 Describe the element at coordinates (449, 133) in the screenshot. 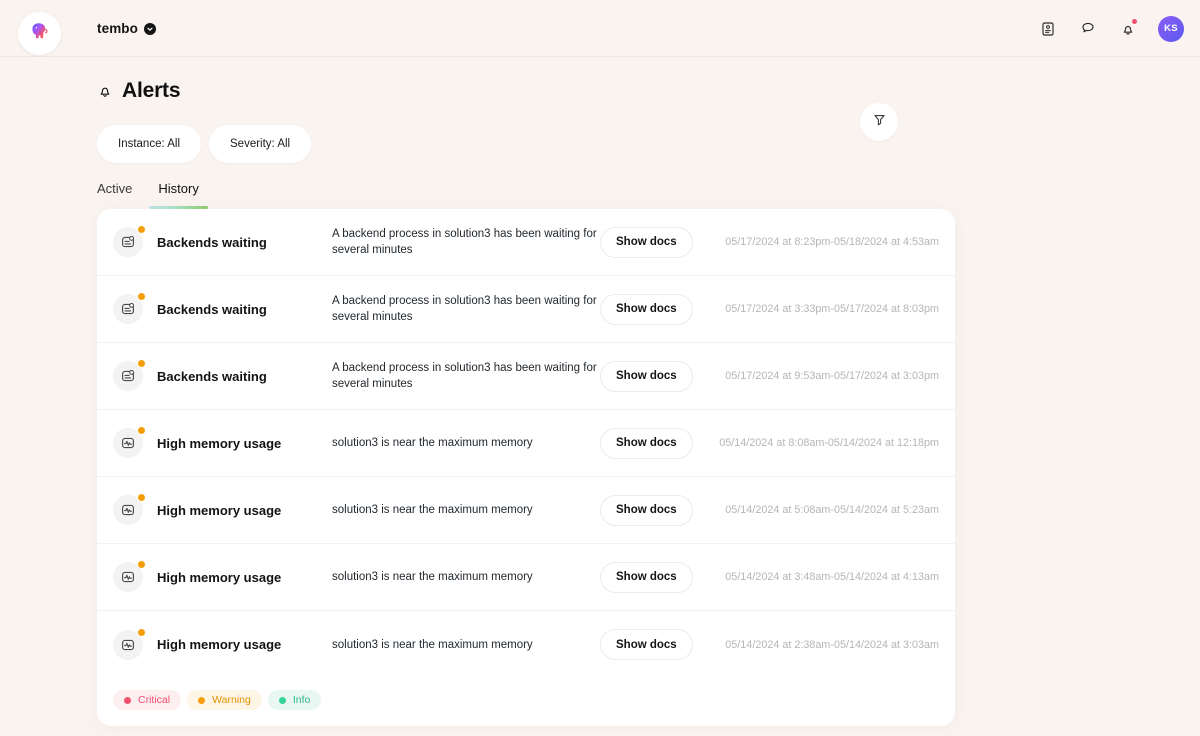

I see `filter-bar: Instance: All Severity: All` at that location.